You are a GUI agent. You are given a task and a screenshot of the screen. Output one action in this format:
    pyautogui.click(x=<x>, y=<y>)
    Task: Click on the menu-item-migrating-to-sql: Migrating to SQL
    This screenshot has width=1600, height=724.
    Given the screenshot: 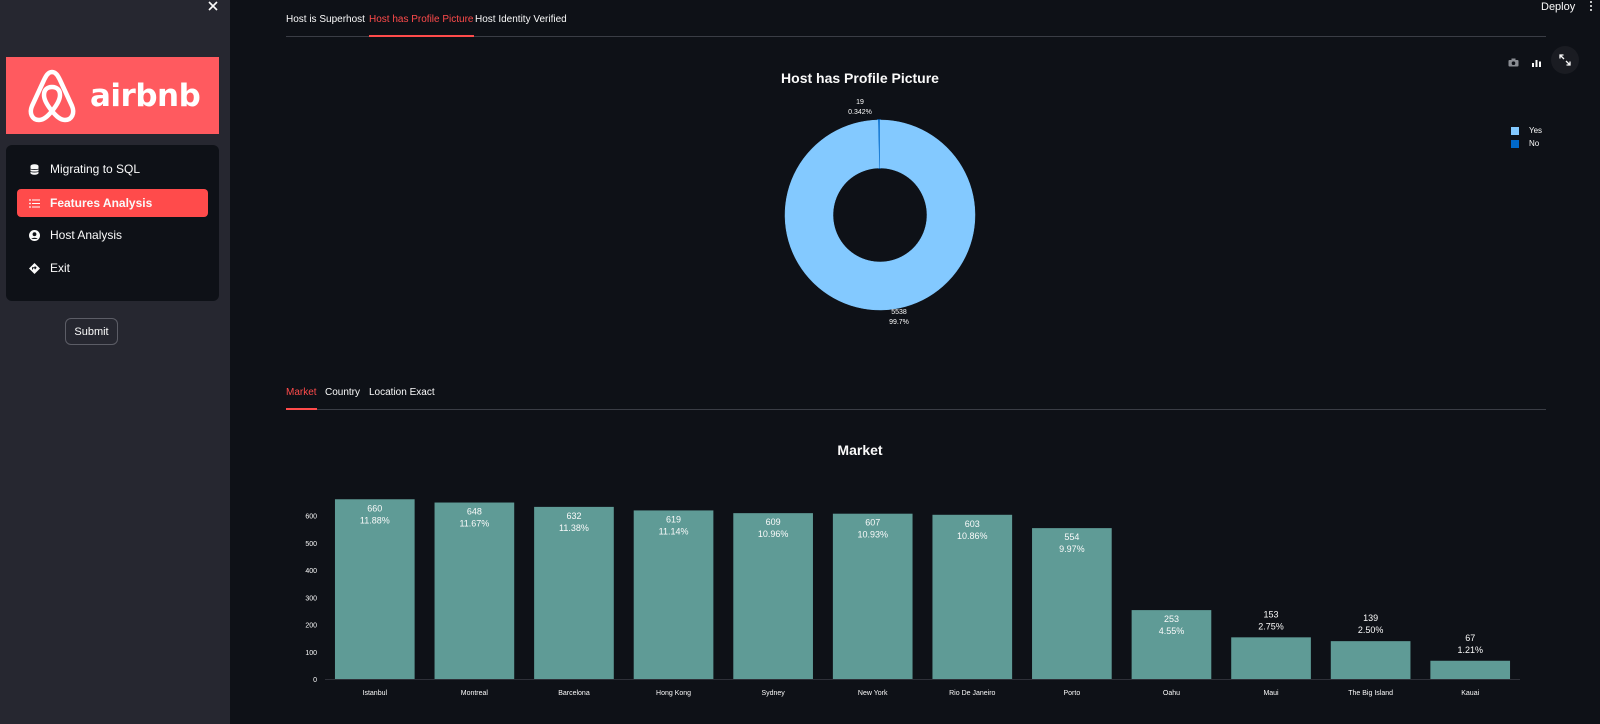 What is the action you would take?
    pyautogui.click(x=112, y=169)
    